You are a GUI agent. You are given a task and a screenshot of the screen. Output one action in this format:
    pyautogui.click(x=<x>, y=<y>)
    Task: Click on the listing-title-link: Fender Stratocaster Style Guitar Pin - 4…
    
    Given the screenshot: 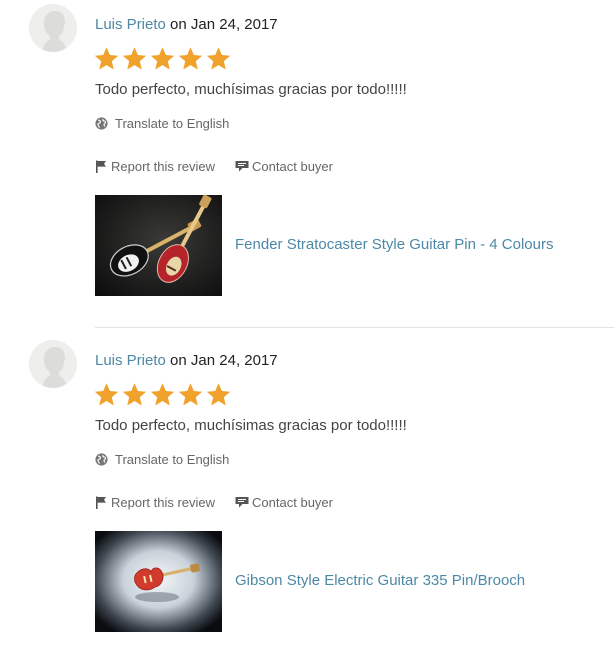 What is the action you would take?
    pyautogui.click(x=394, y=245)
    